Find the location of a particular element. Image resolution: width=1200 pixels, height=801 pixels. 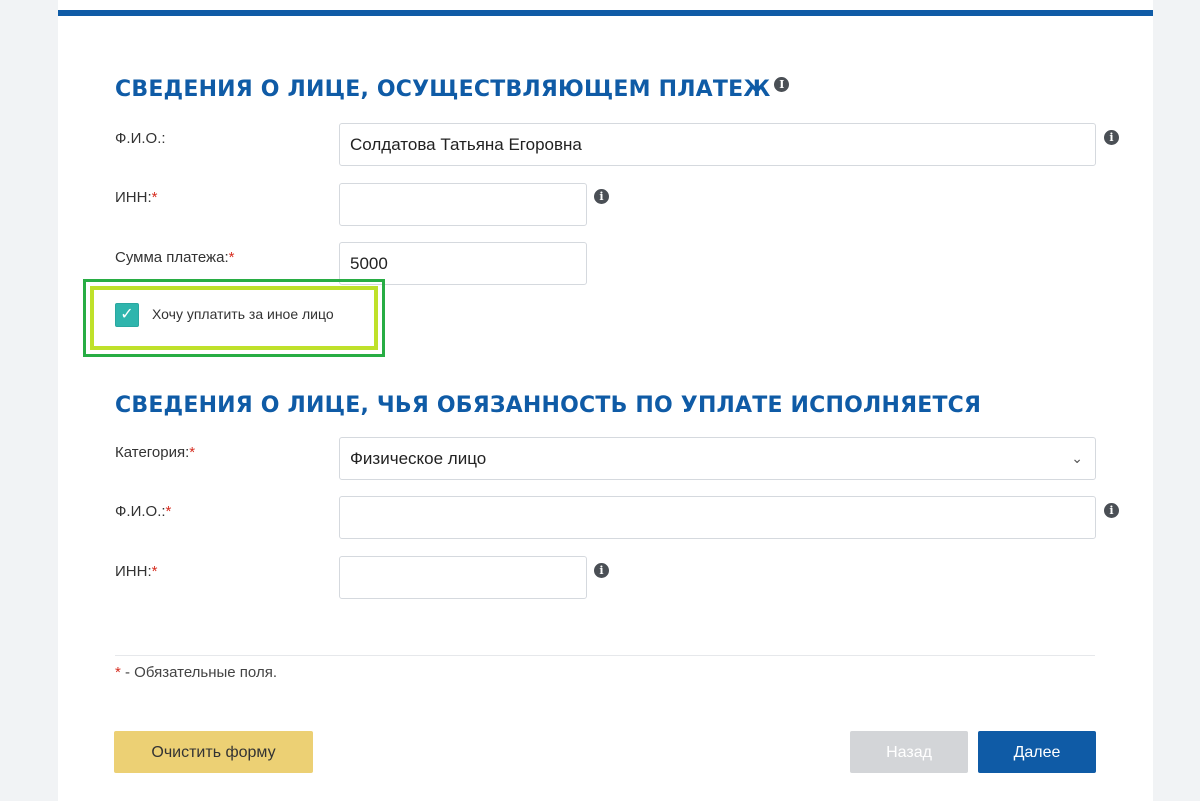

payer-fio-input: Солдатова Татьяна Егоровна is located at coordinates (717, 144).